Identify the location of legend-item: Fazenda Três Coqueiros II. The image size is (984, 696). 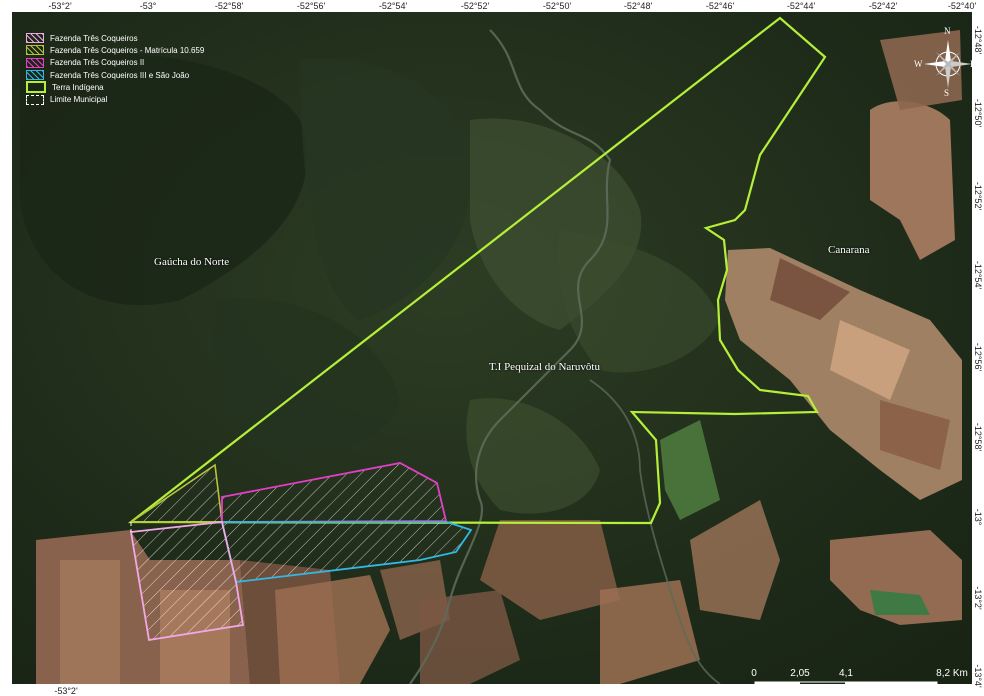
(115, 63).